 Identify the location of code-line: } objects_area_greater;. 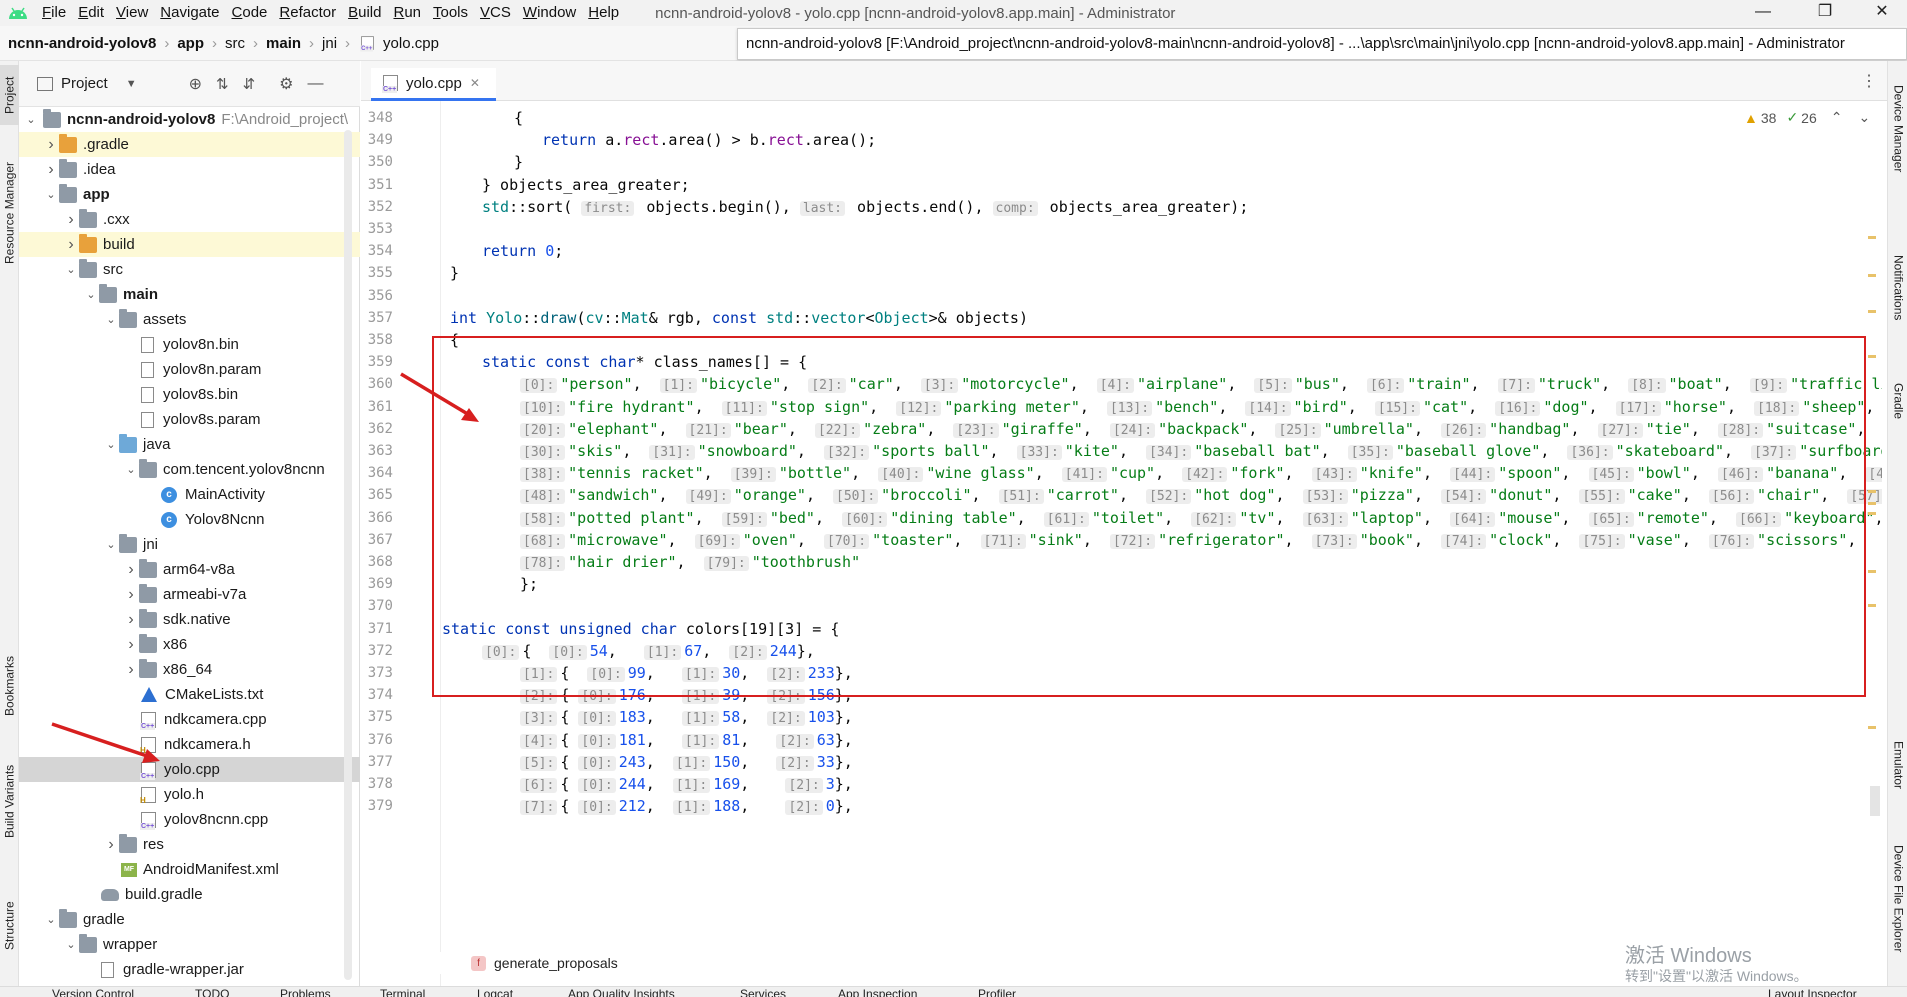
(586, 185).